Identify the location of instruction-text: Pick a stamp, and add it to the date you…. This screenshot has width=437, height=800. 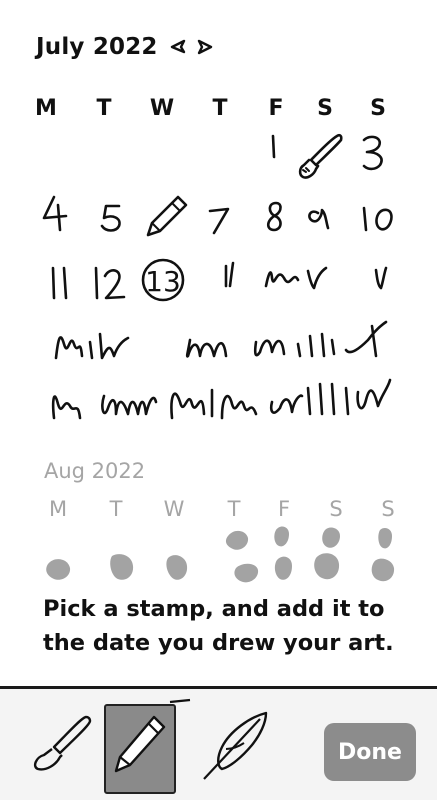
(233, 626).